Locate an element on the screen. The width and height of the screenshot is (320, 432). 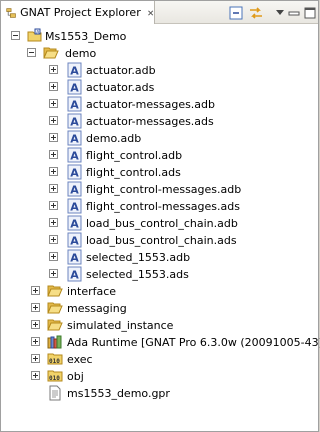
view-menu-icon is located at coordinates (279, 12).